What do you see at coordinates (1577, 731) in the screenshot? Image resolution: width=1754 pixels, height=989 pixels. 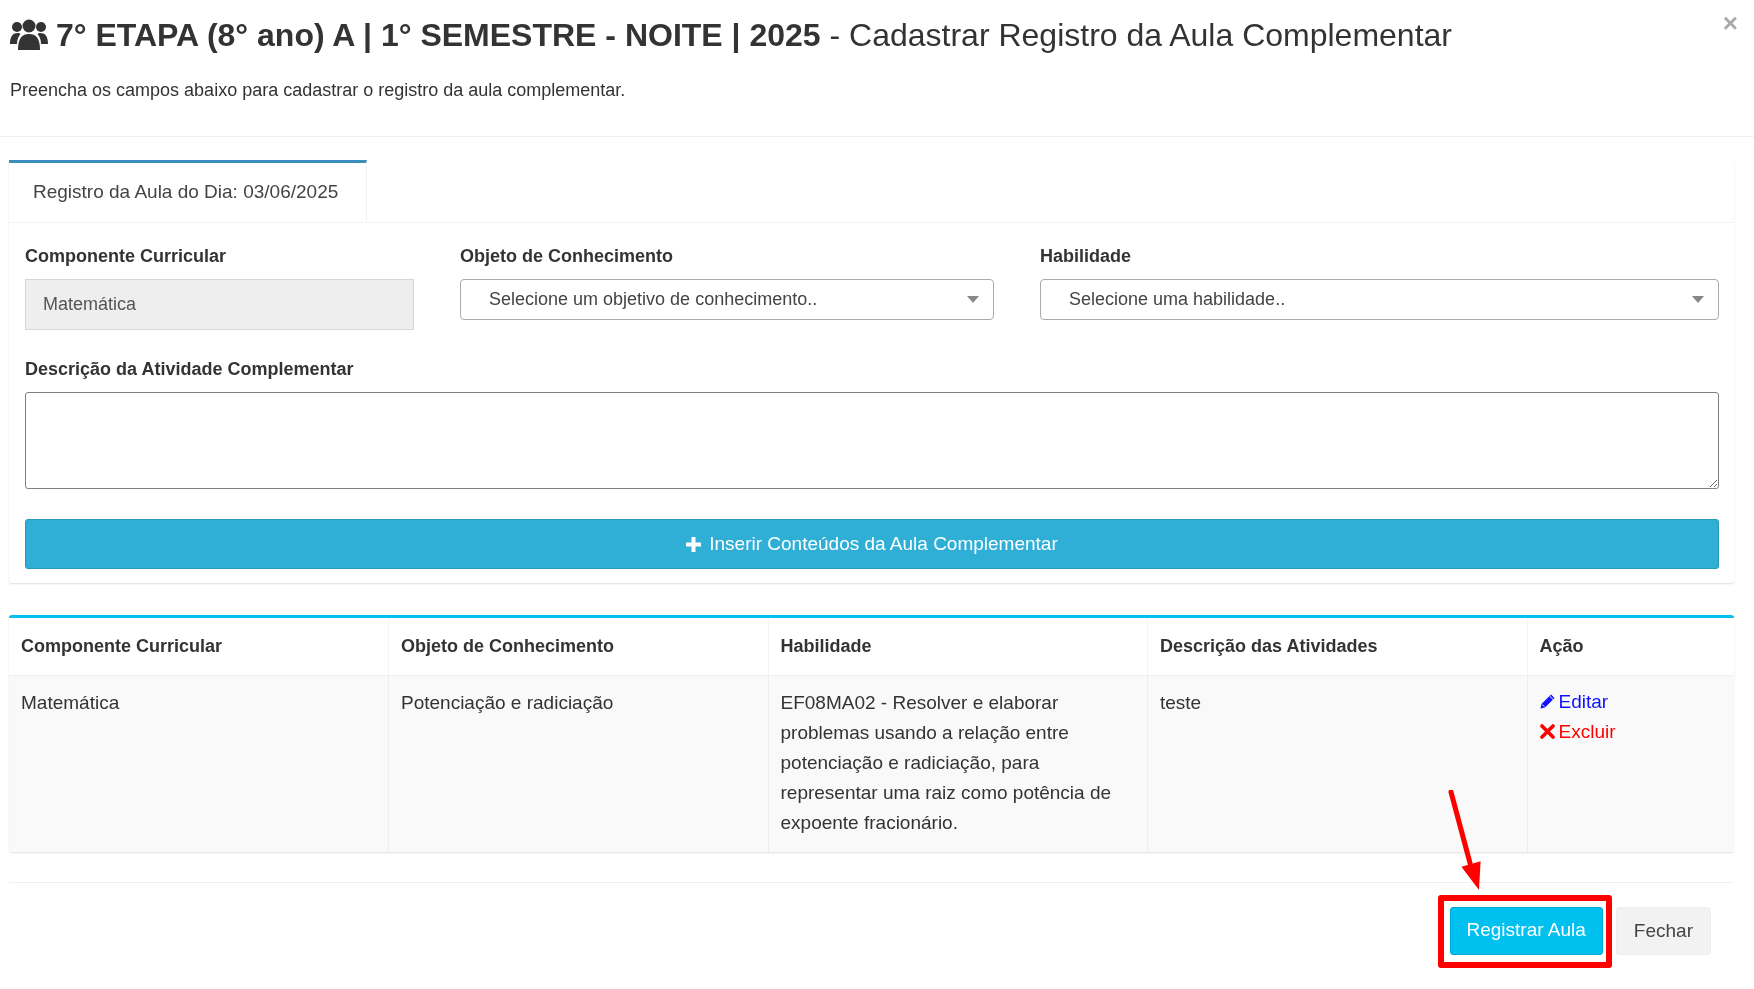 I see `delete-link: Excluir` at bounding box center [1577, 731].